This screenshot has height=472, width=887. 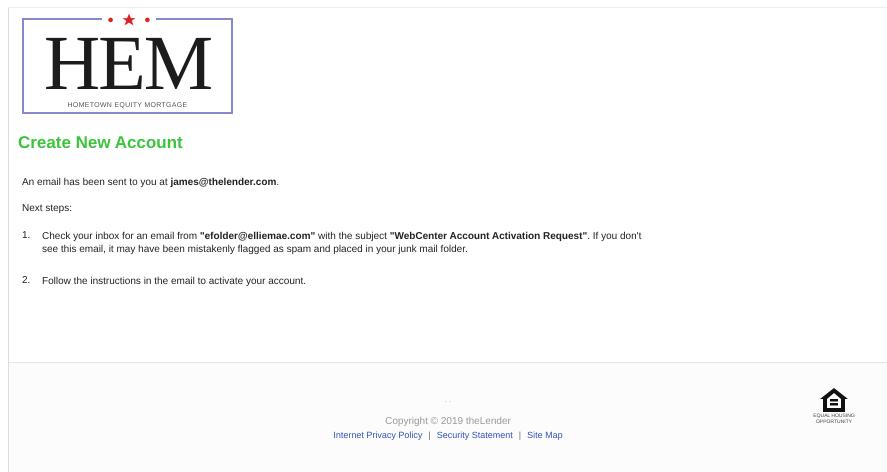 What do you see at coordinates (174, 281) in the screenshot?
I see `step-text: Follow the instructions in the email to activate your account.` at bounding box center [174, 281].